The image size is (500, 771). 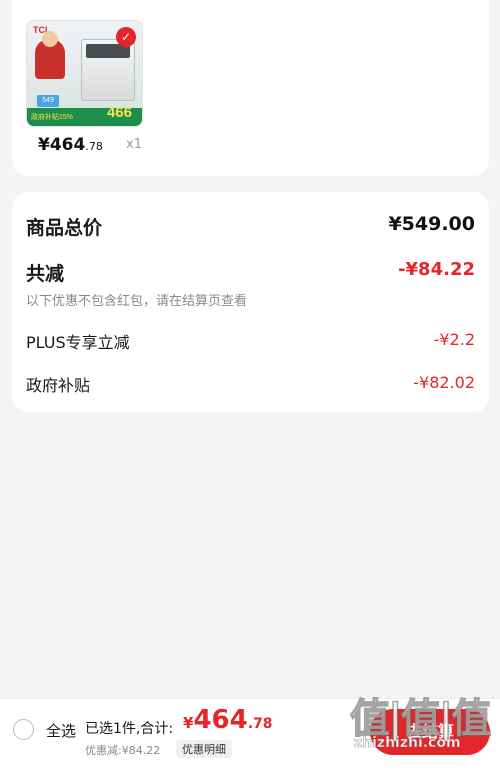 I want to click on grand-total: ¥464.78, so click(x=228, y=720).